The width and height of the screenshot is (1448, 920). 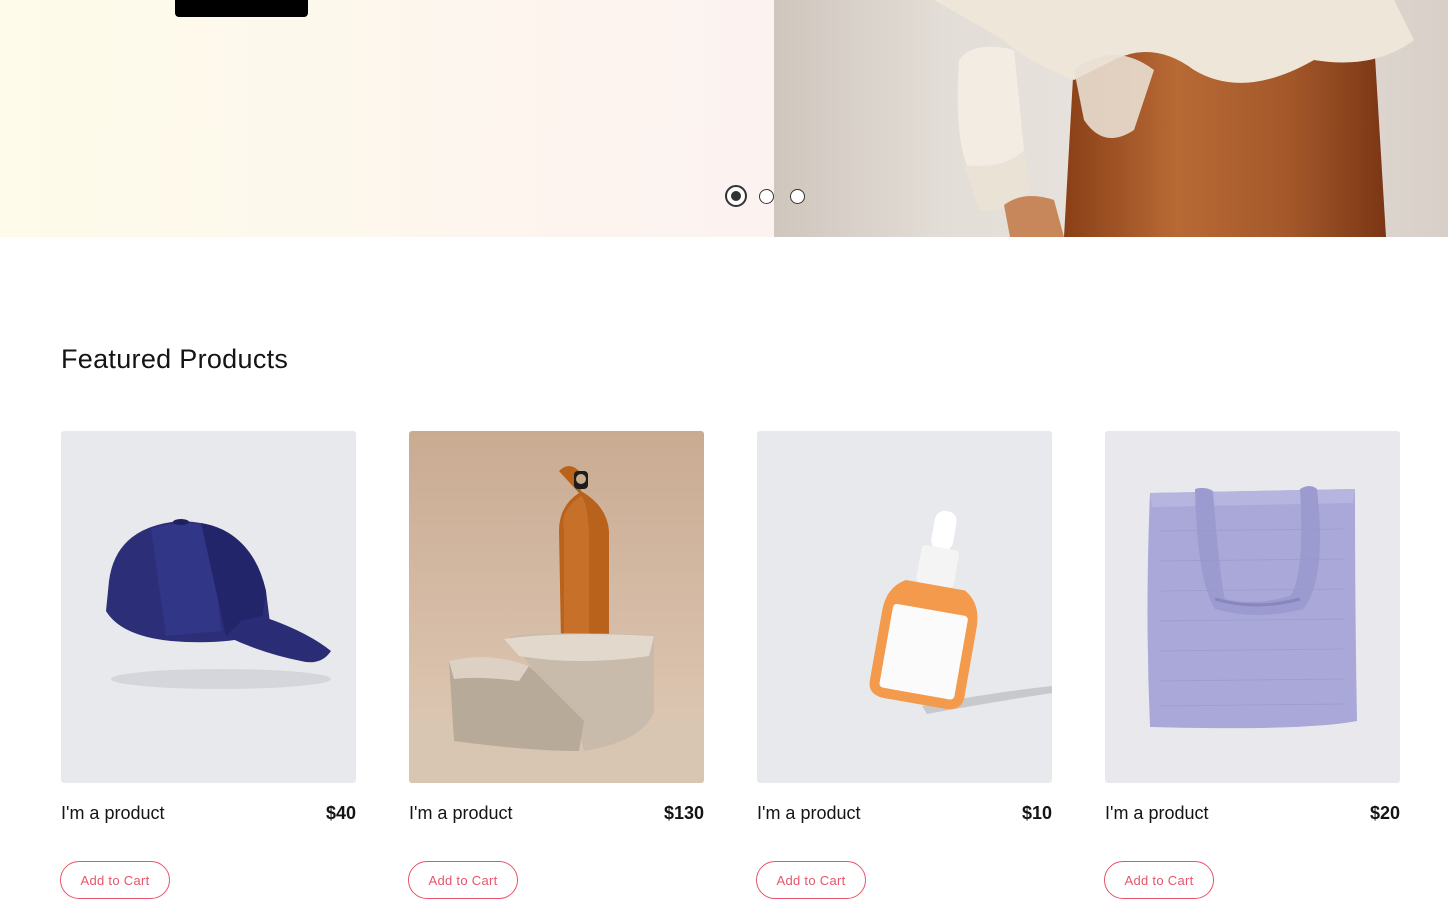 I want to click on product-card: I'm a product $10, so click(x=904, y=629).